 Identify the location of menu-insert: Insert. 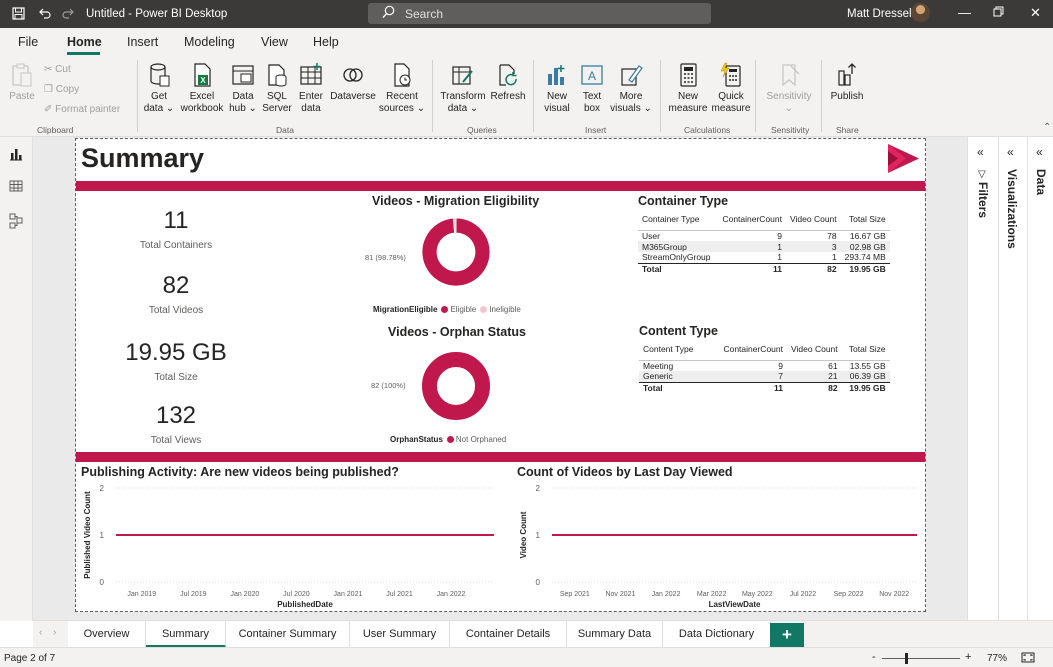
(142, 42).